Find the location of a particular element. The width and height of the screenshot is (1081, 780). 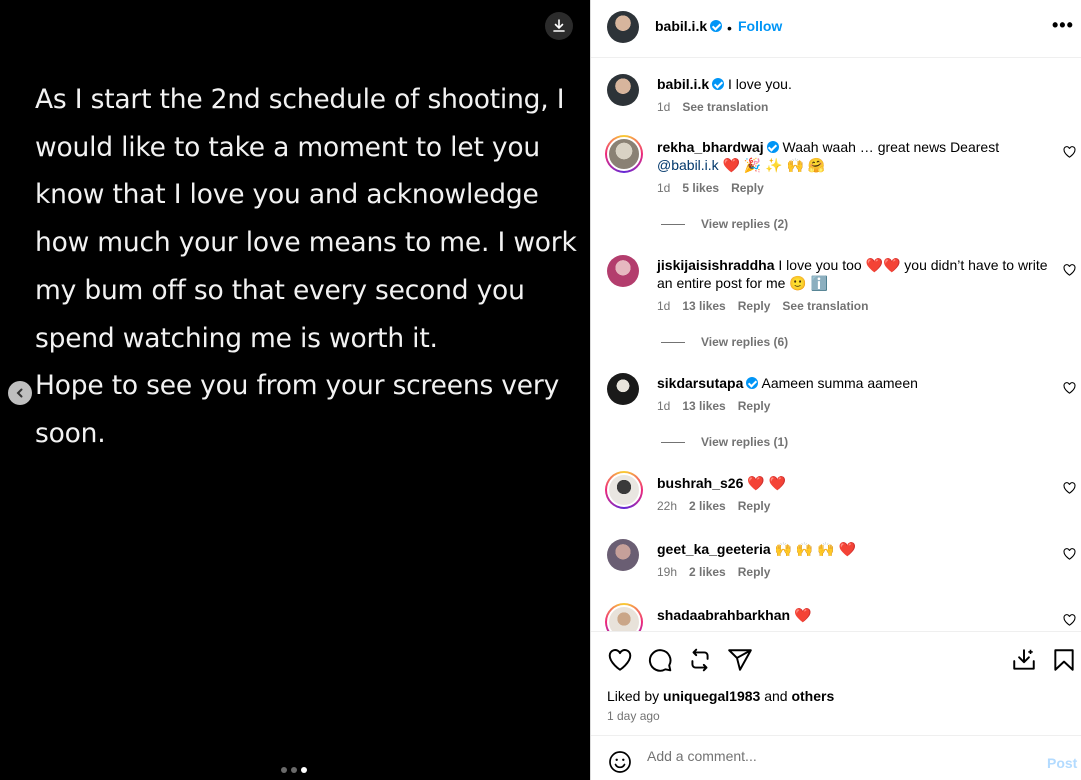

chevron-left-icon is located at coordinates (19, 393).